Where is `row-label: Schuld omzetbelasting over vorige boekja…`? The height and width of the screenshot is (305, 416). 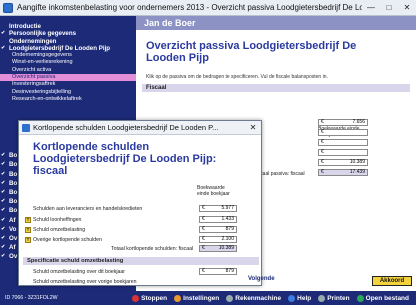
row-label: Schuld omzetbelasting over vorige boekja… is located at coordinates (85, 282).